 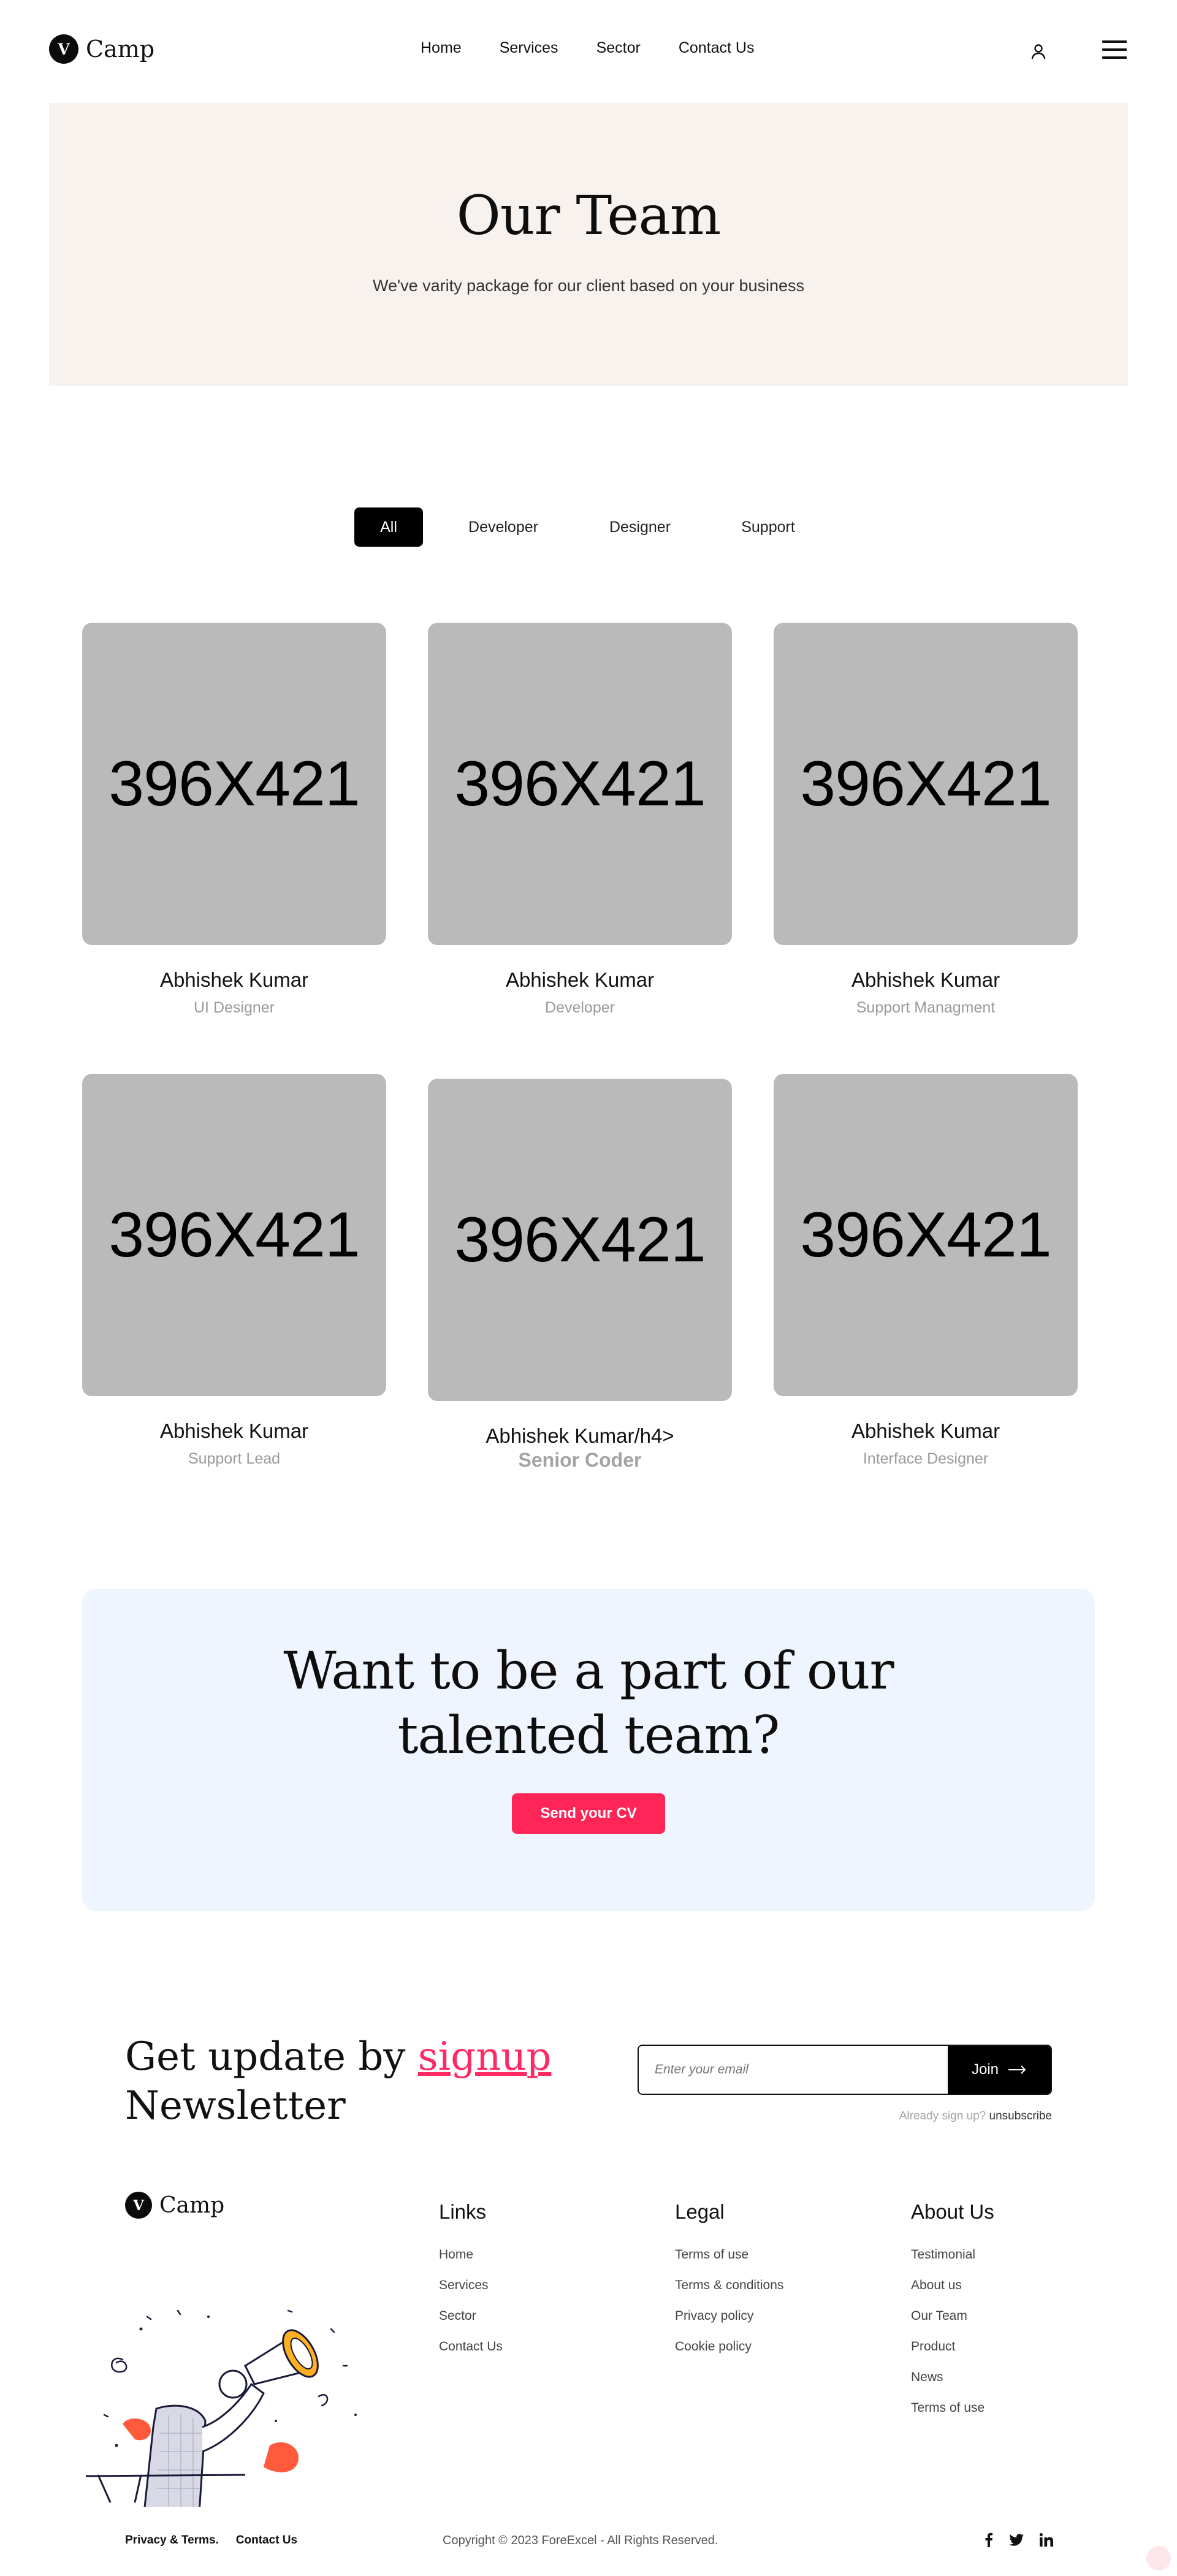 I want to click on newsletter-title: Get update by signup Newsletter, so click(x=345, y=2081).